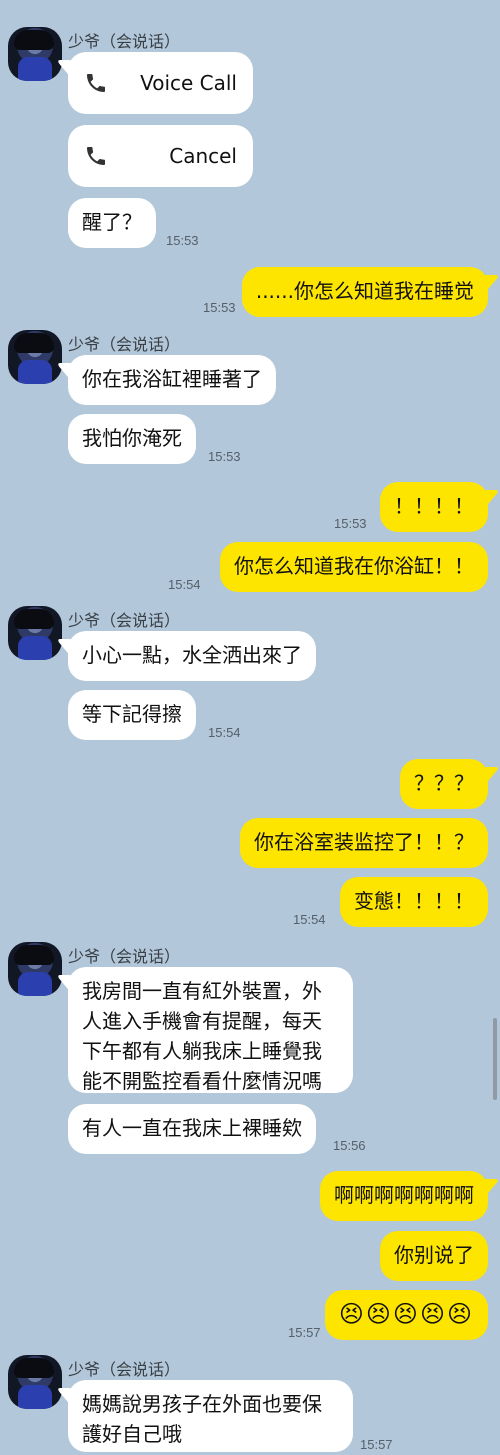 The image size is (500, 1455). What do you see at coordinates (364, 843) in the screenshot?
I see `message-bubble: 你在浴室装监控了！！？` at bounding box center [364, 843].